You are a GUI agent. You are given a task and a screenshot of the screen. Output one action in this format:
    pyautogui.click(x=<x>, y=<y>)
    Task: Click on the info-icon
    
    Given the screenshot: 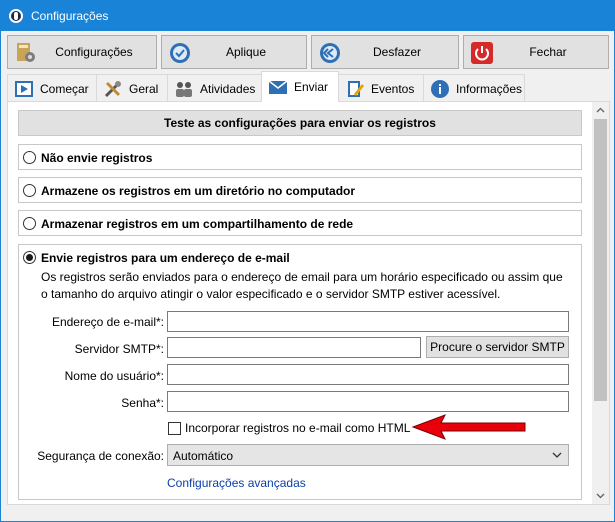 What is the action you would take?
    pyautogui.click(x=440, y=88)
    